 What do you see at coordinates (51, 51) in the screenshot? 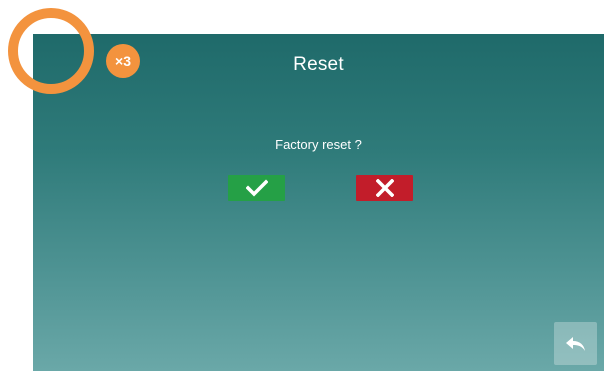
I see `tap-indicator-ring` at bounding box center [51, 51].